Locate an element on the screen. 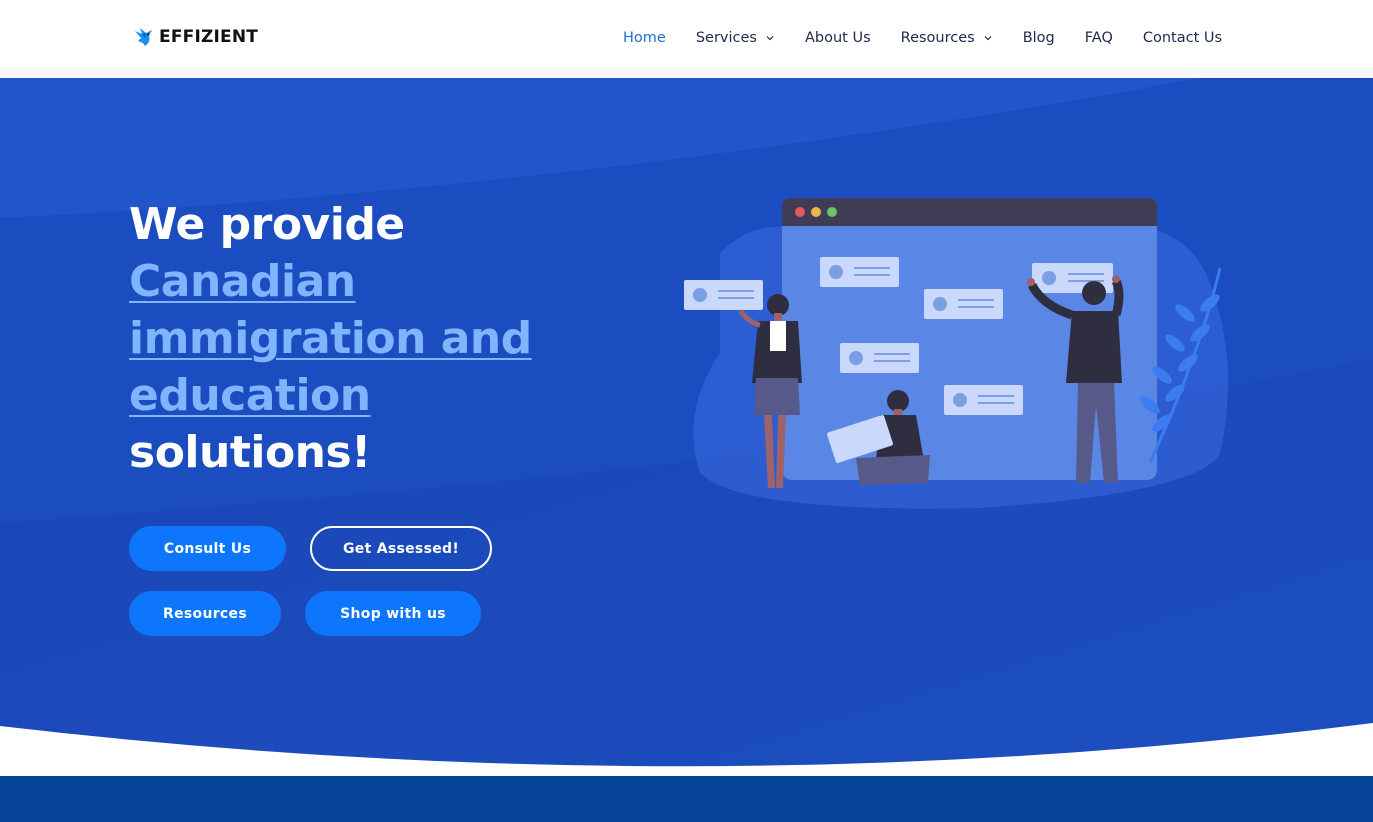 Image resolution: width=1373 pixels, height=822 pixels. nav-resources-label: Resources is located at coordinates (937, 38).